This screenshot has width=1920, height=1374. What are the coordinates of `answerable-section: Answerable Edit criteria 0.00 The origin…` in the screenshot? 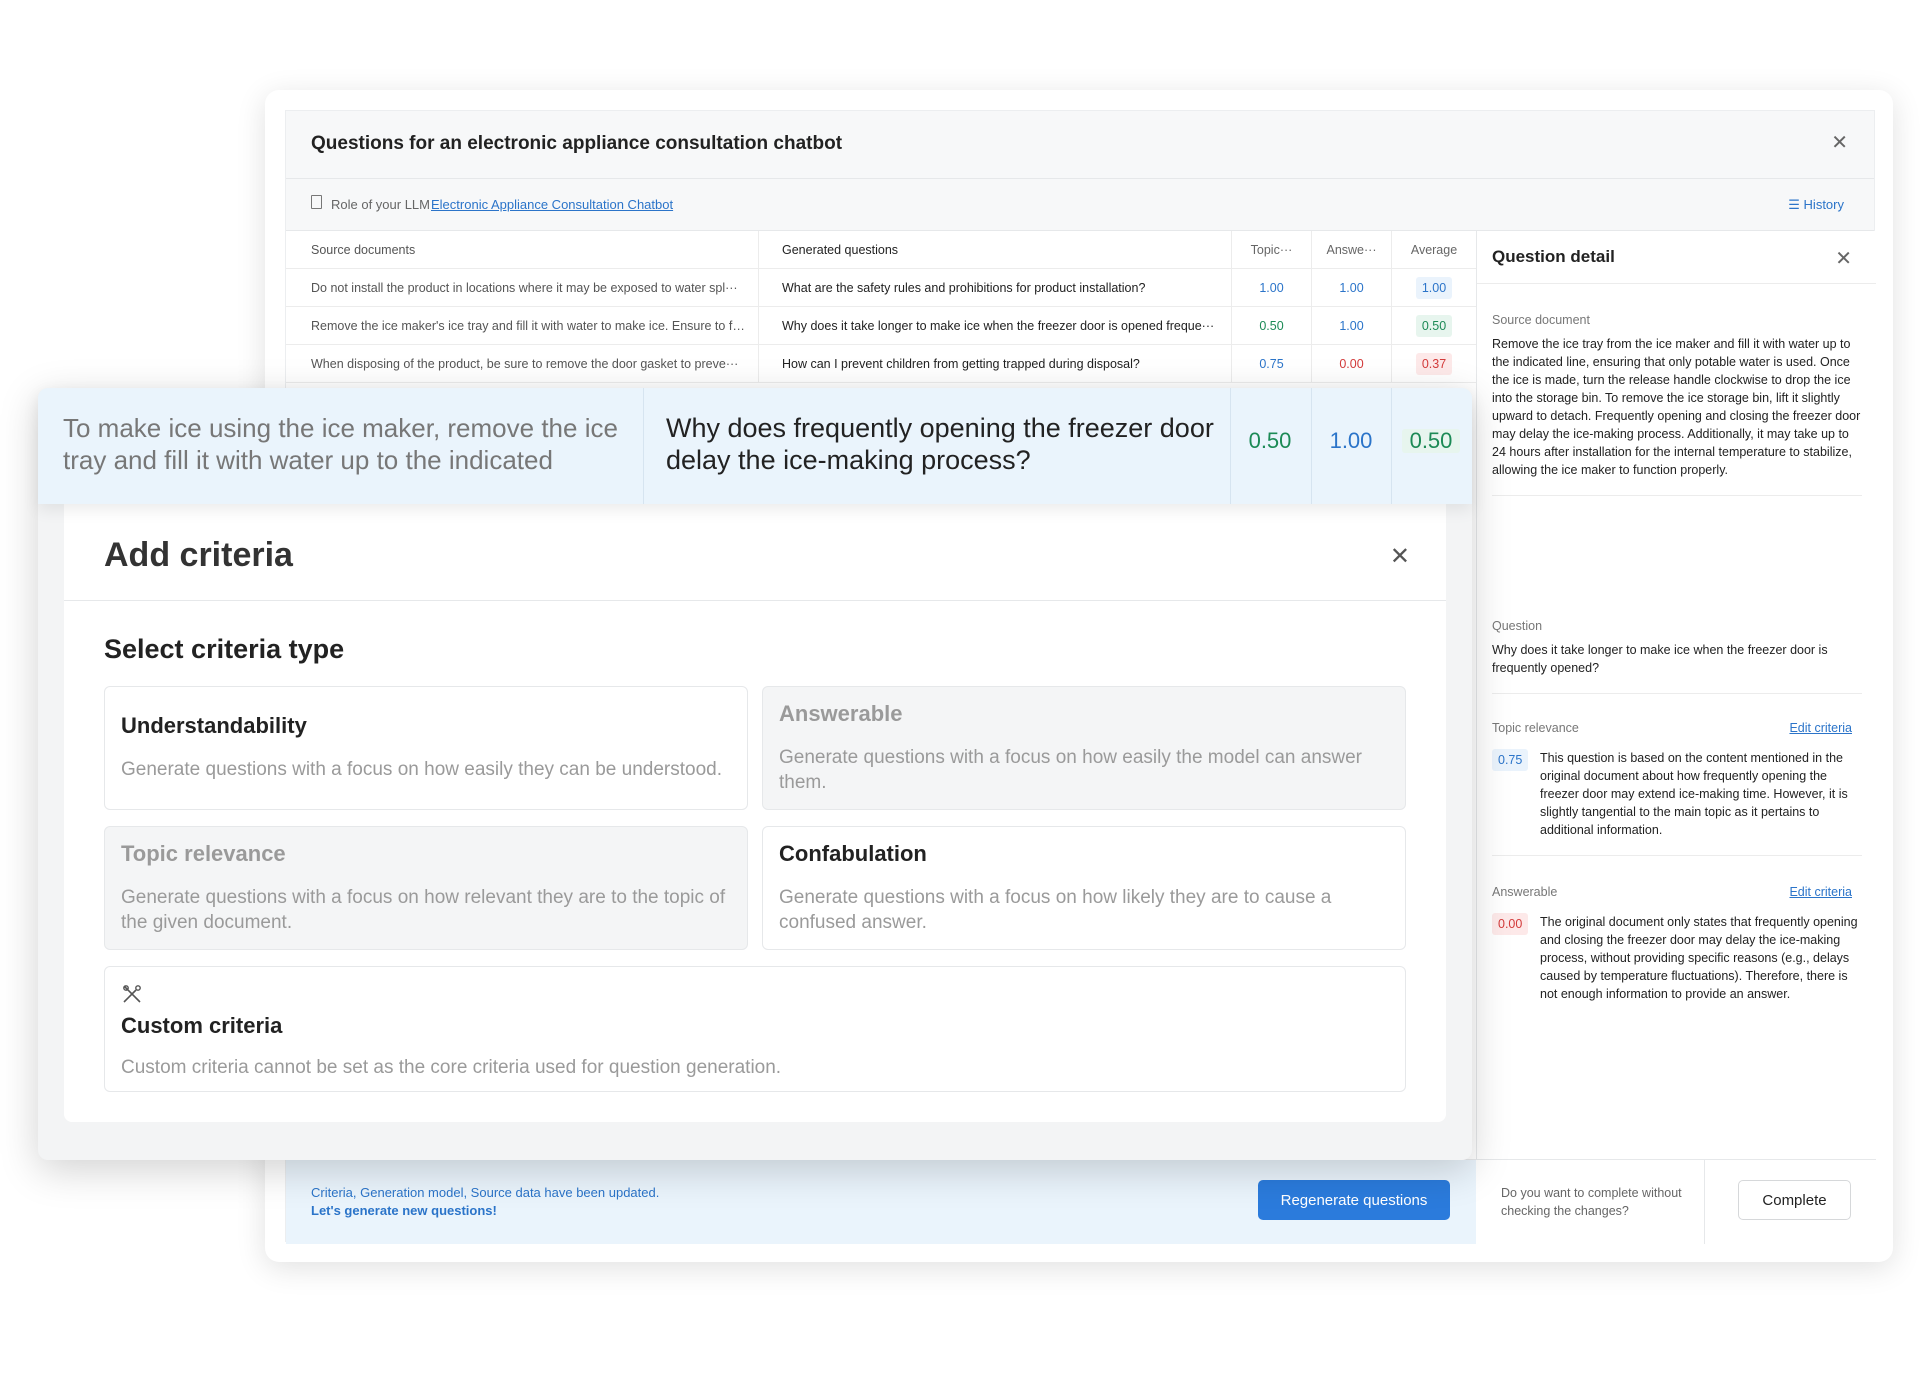 It's located at (1677, 952).